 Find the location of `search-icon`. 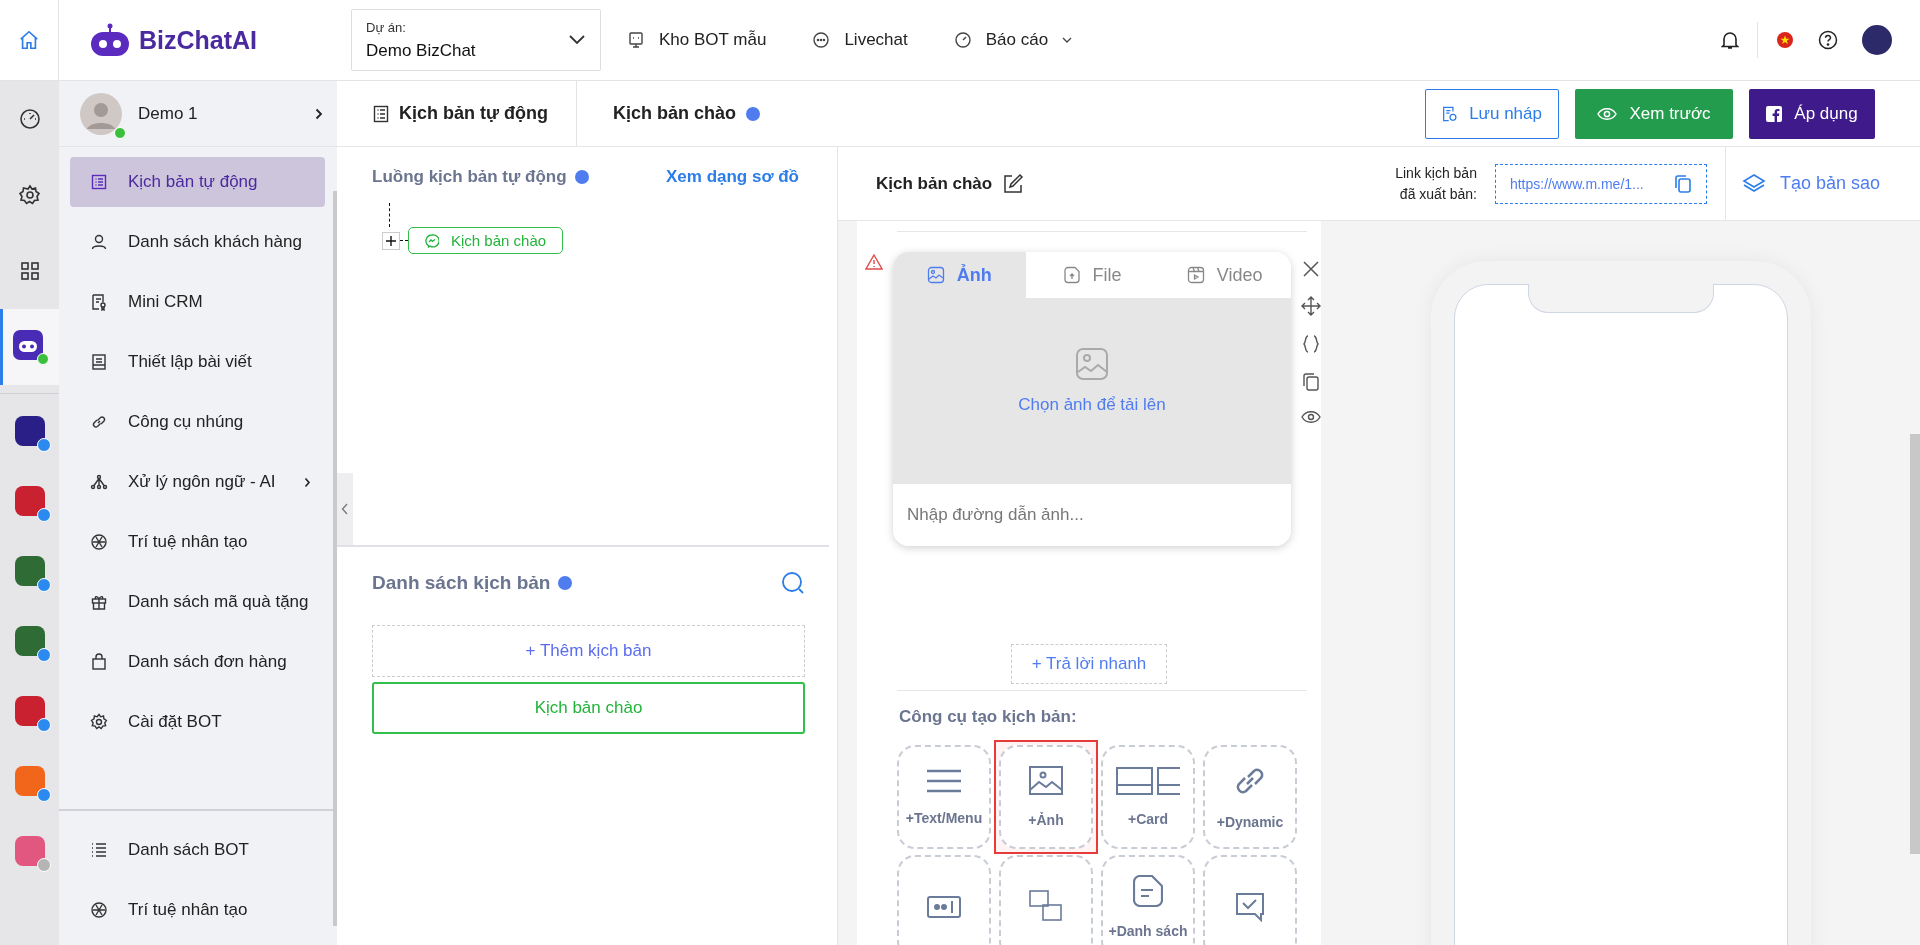

search-icon is located at coordinates (793, 583).